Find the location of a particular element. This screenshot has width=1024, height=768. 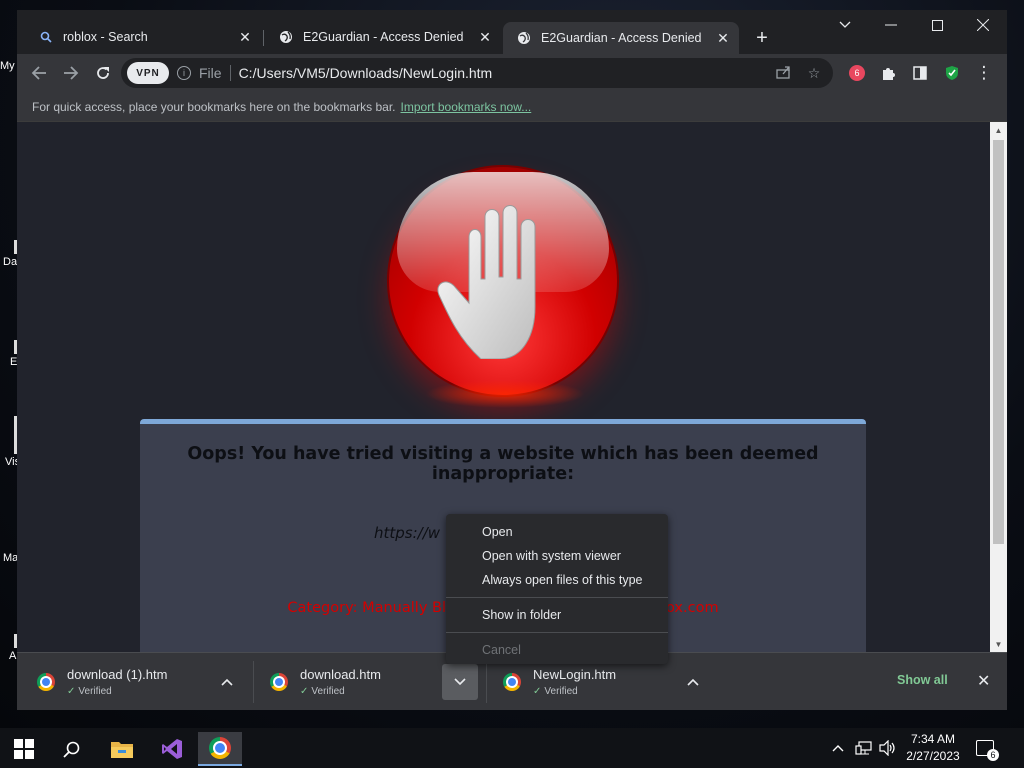

side-panel-icon is located at coordinates (920, 73).